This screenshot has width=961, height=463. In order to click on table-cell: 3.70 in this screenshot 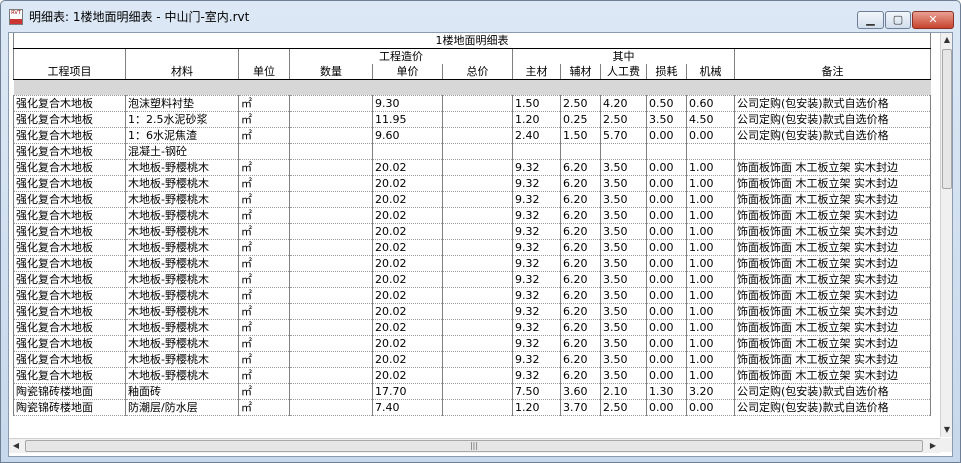, I will do `click(580, 407)`.